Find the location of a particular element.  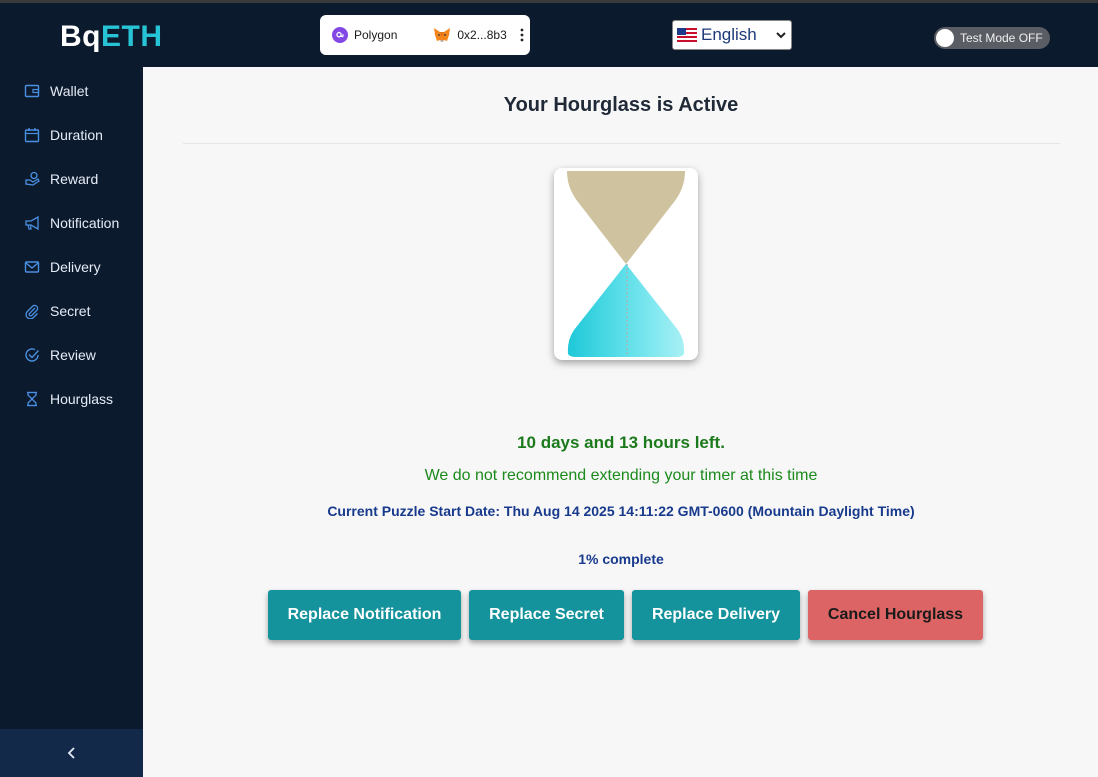

sidebar-item-review: Review is located at coordinates (71, 355).